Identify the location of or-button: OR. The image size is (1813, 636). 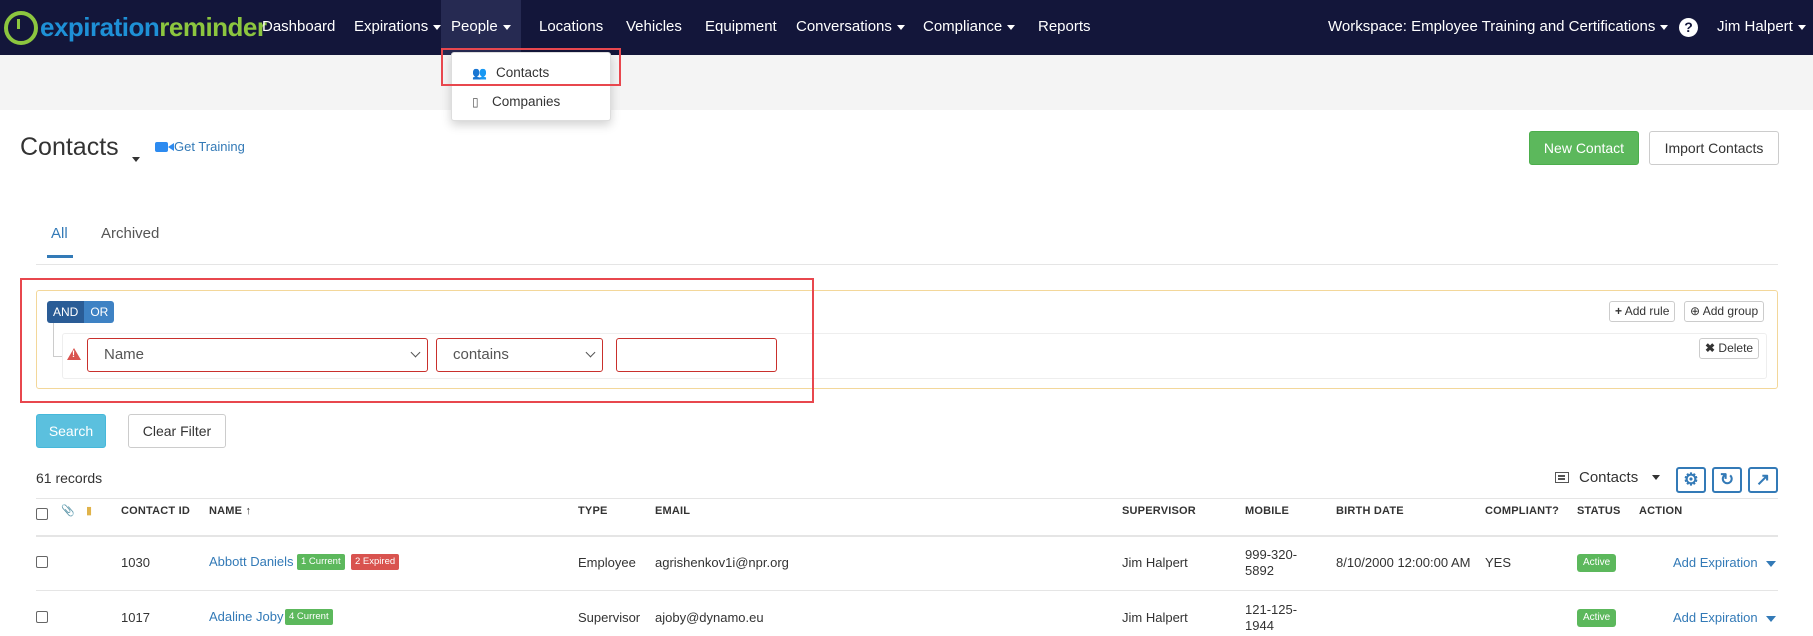
(99, 312).